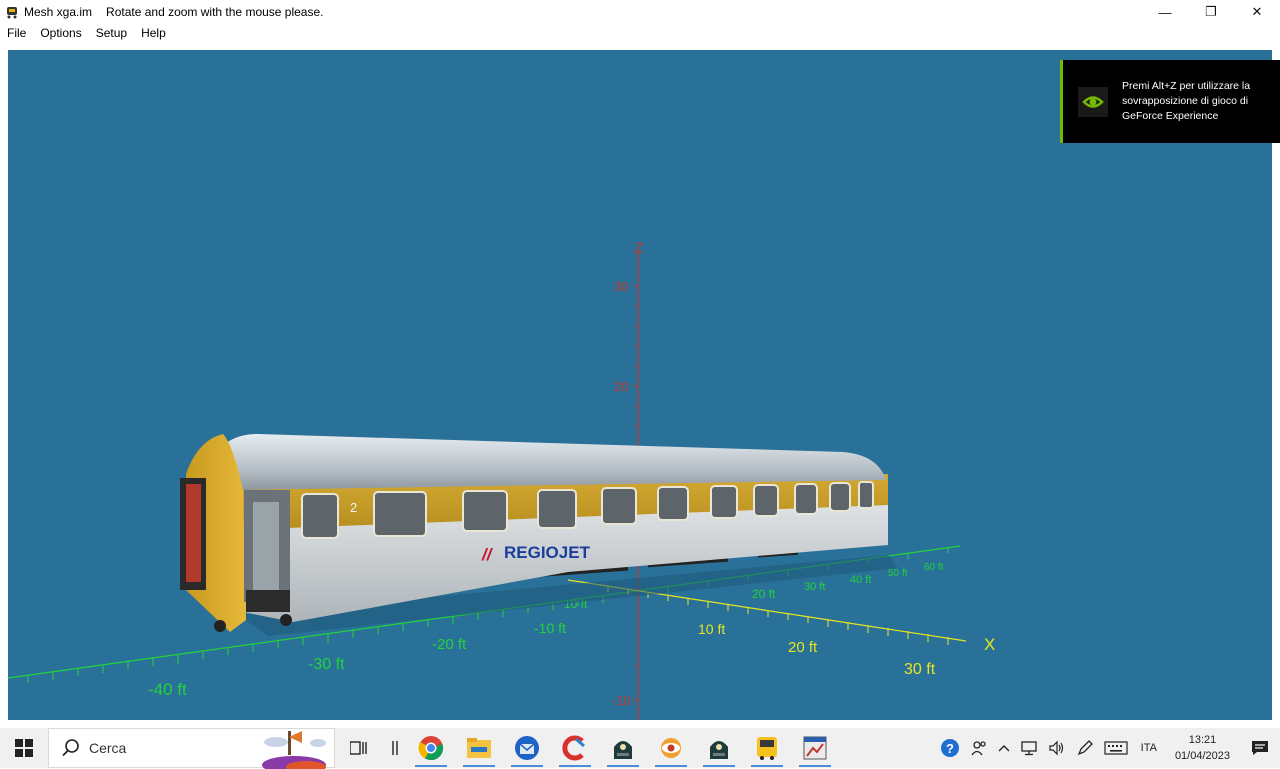 The image size is (1280, 769). I want to click on notification-icon, so click(1260, 748).